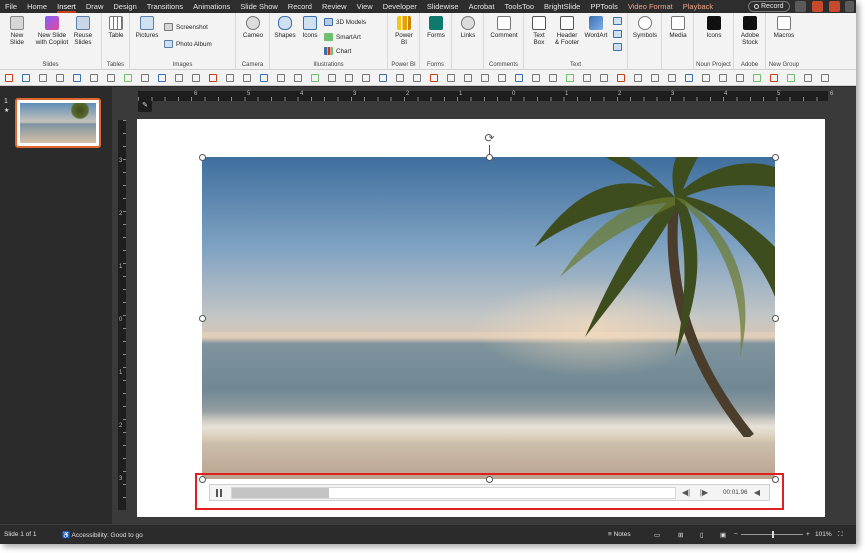 The image size is (865, 553). What do you see at coordinates (443, 6) in the screenshot?
I see `tab-slidewise: Slidewise` at bounding box center [443, 6].